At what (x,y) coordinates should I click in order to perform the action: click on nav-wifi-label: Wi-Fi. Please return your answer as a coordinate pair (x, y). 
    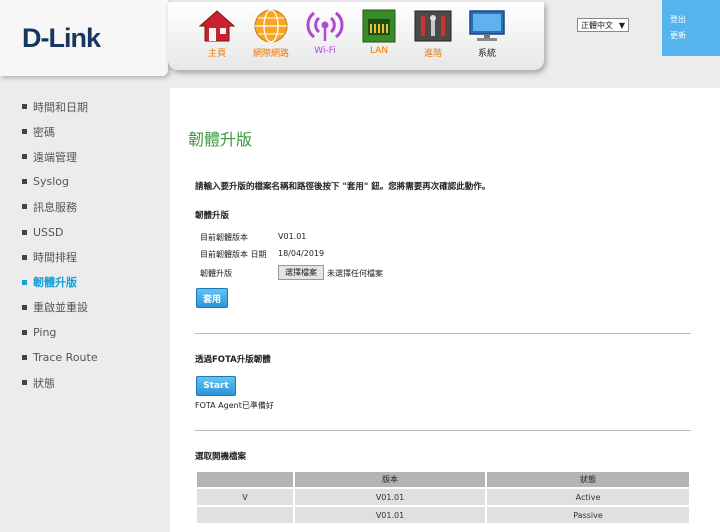
    Looking at the image, I should click on (325, 51).